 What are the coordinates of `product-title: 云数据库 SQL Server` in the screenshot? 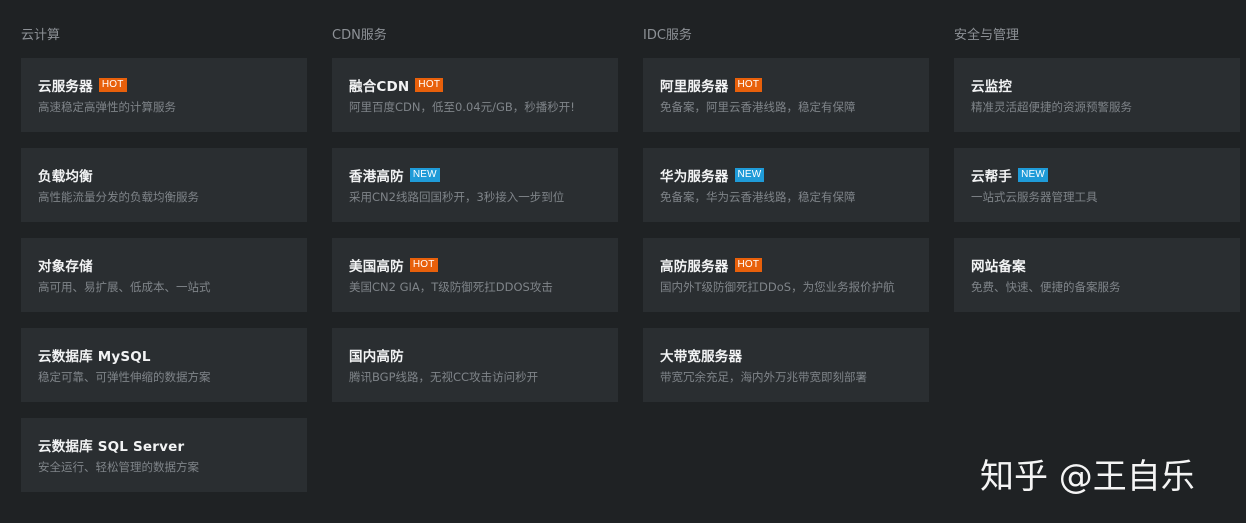 It's located at (111, 447).